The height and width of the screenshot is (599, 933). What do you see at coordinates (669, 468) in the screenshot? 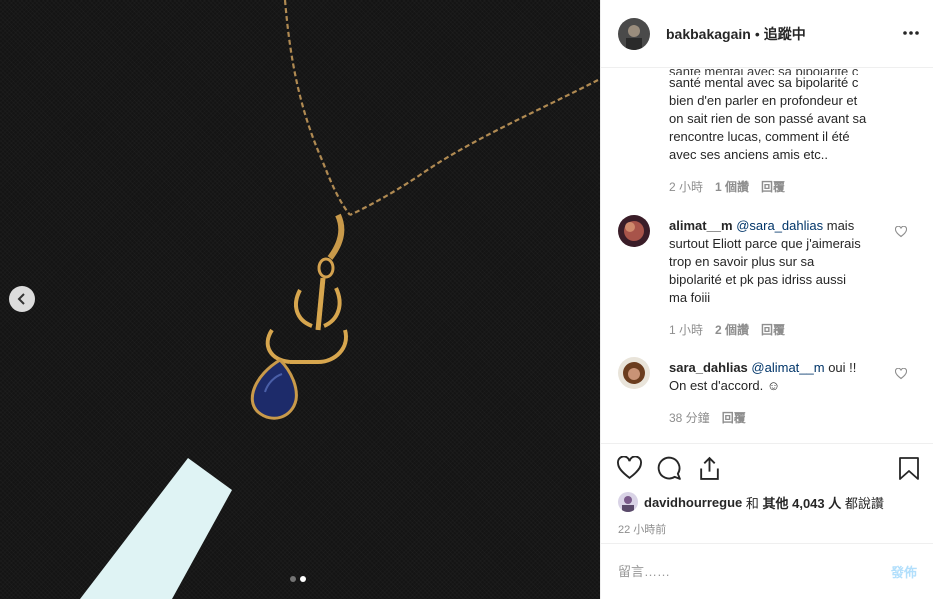
I see `comment-icon` at bounding box center [669, 468].